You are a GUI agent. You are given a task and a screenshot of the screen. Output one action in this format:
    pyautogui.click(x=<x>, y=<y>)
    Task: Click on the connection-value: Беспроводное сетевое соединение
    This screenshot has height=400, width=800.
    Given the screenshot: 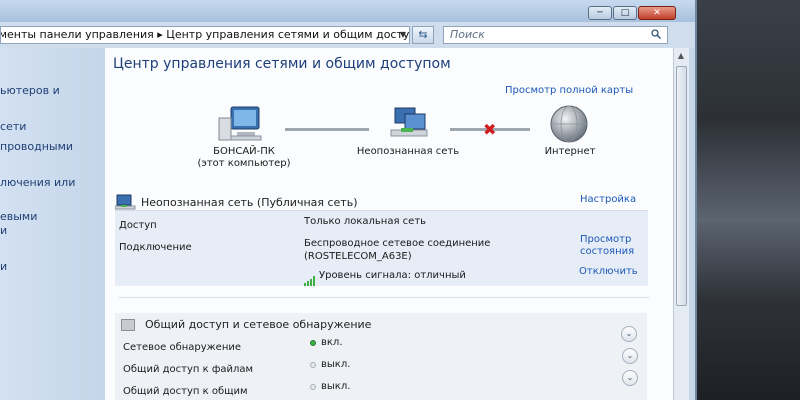 What is the action you would take?
    pyautogui.click(x=397, y=243)
    